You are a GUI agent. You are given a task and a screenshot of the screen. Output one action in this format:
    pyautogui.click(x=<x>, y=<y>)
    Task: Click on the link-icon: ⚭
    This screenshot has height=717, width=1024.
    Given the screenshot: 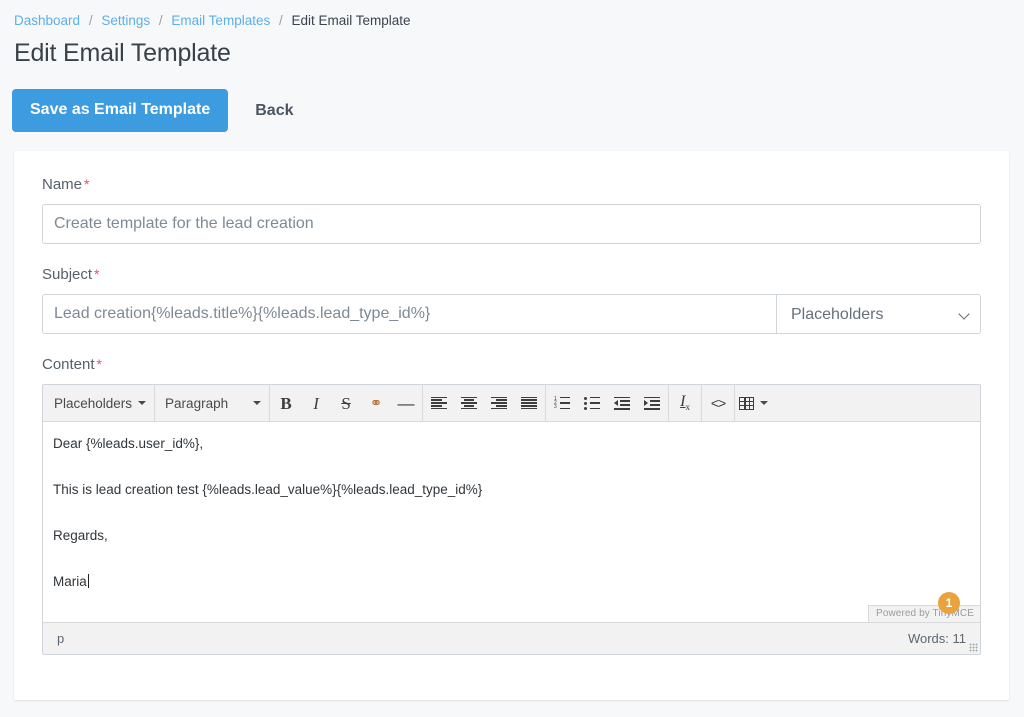 What is the action you would take?
    pyautogui.click(x=376, y=403)
    